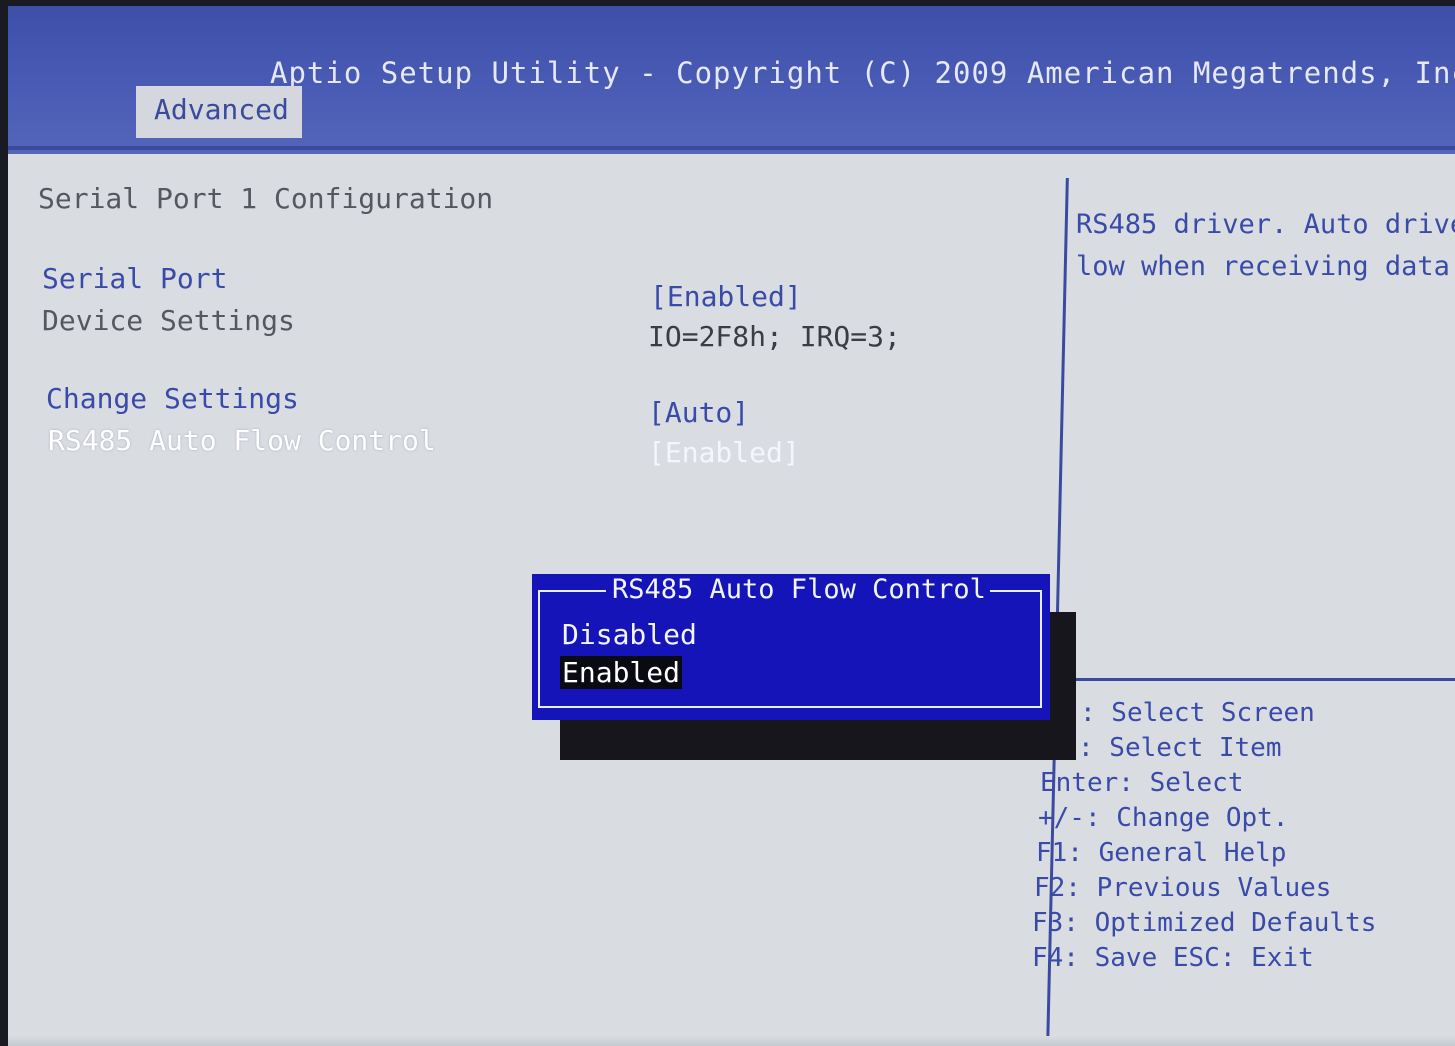 The height and width of the screenshot is (1046, 1455). What do you see at coordinates (1163, 818) in the screenshot?
I see `key-hint-change-opt: +/-: Change Opt.` at bounding box center [1163, 818].